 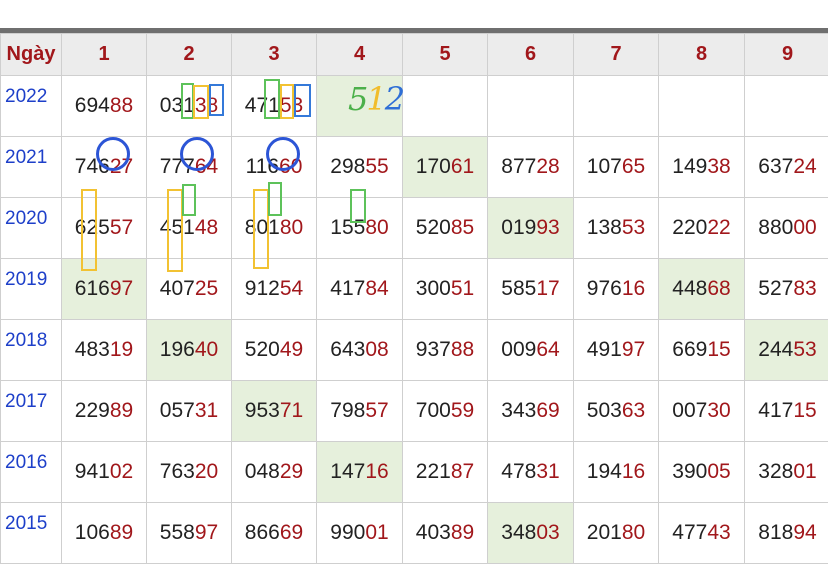 I want to click on result-cell: 41715, so click(x=786, y=411).